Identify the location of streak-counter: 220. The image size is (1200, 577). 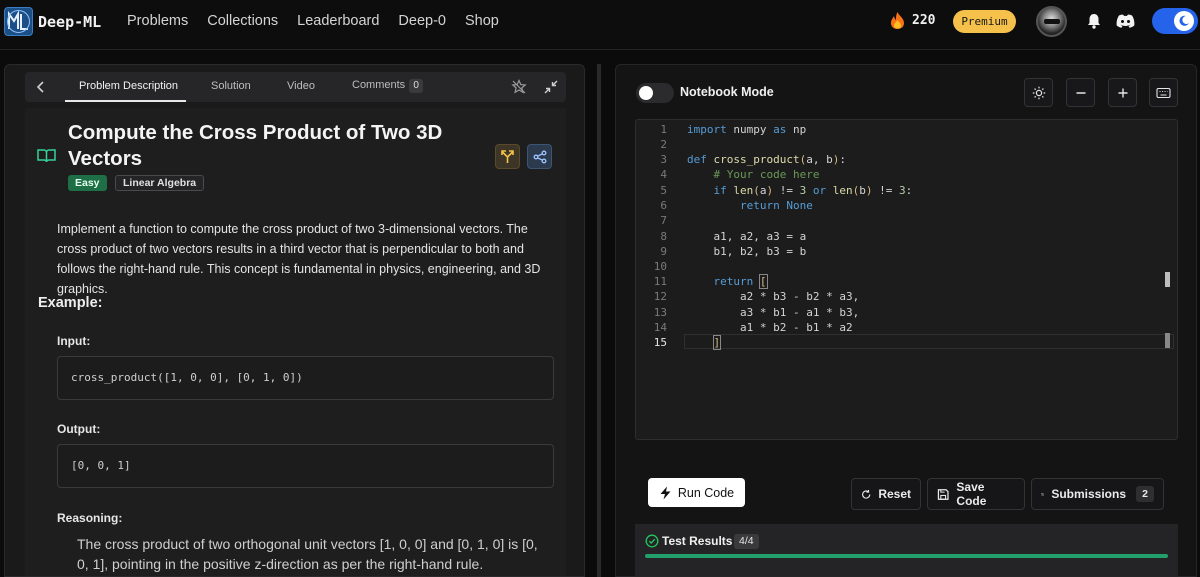
(912, 20).